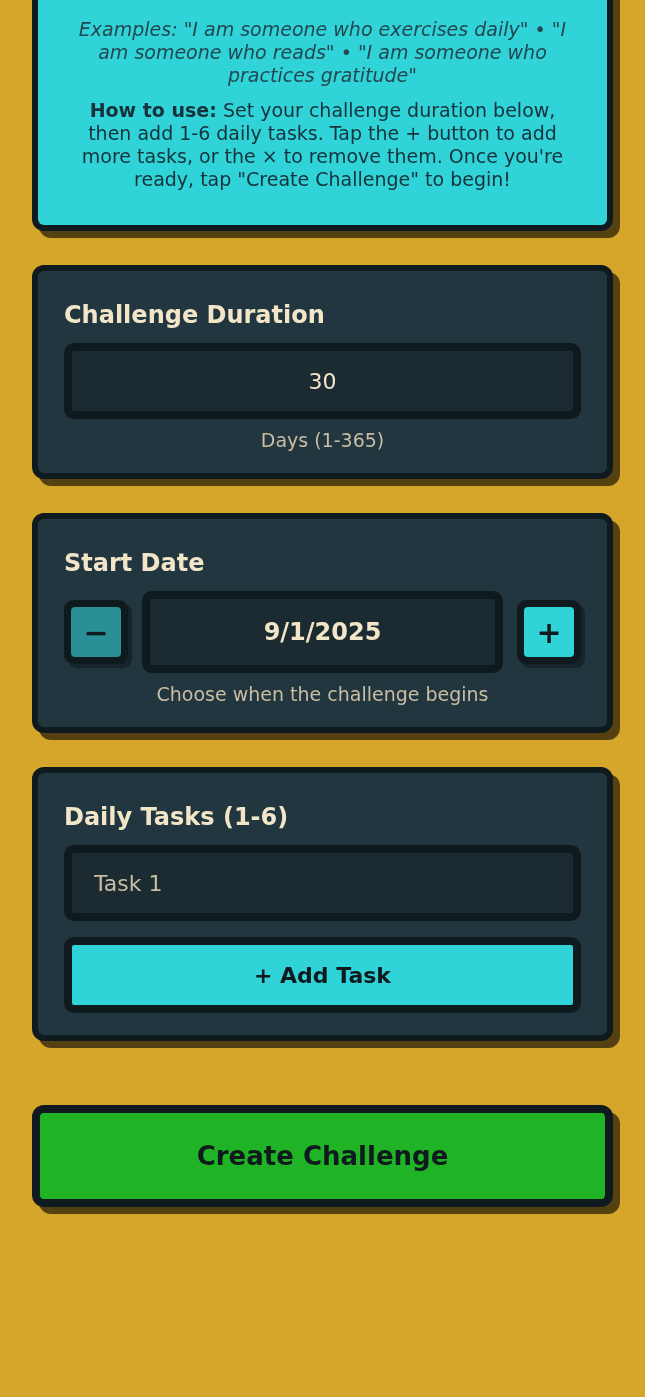 The height and width of the screenshot is (1397, 645). I want to click on duration-input: 30, so click(322, 381).